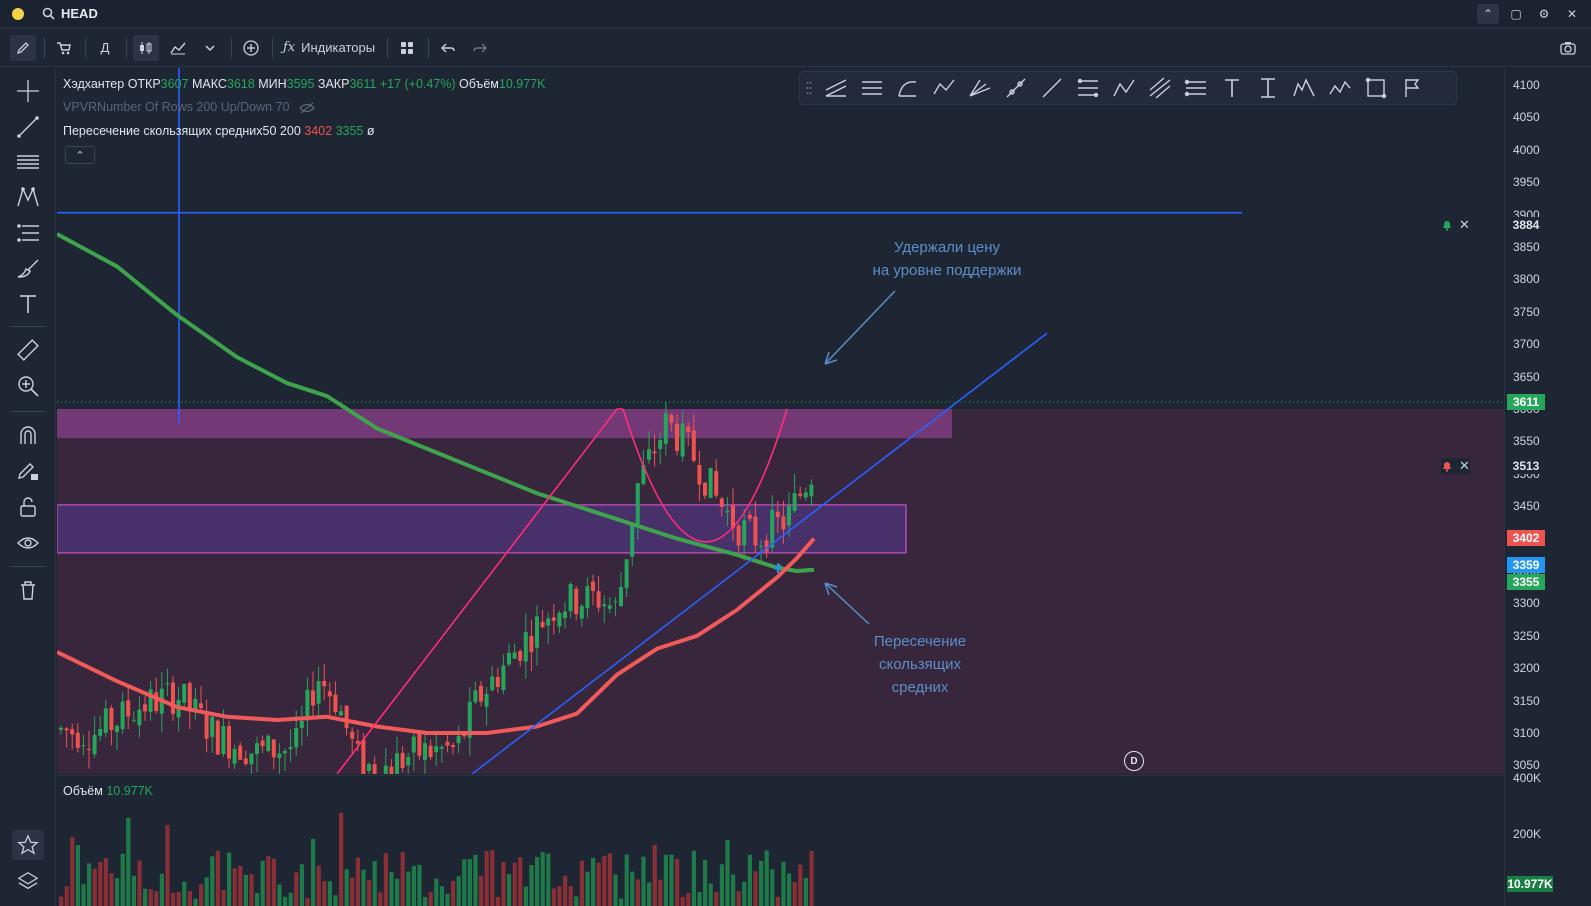 This screenshot has width=1591, height=906. I want to click on alert-3513: ✕, so click(1455, 466).